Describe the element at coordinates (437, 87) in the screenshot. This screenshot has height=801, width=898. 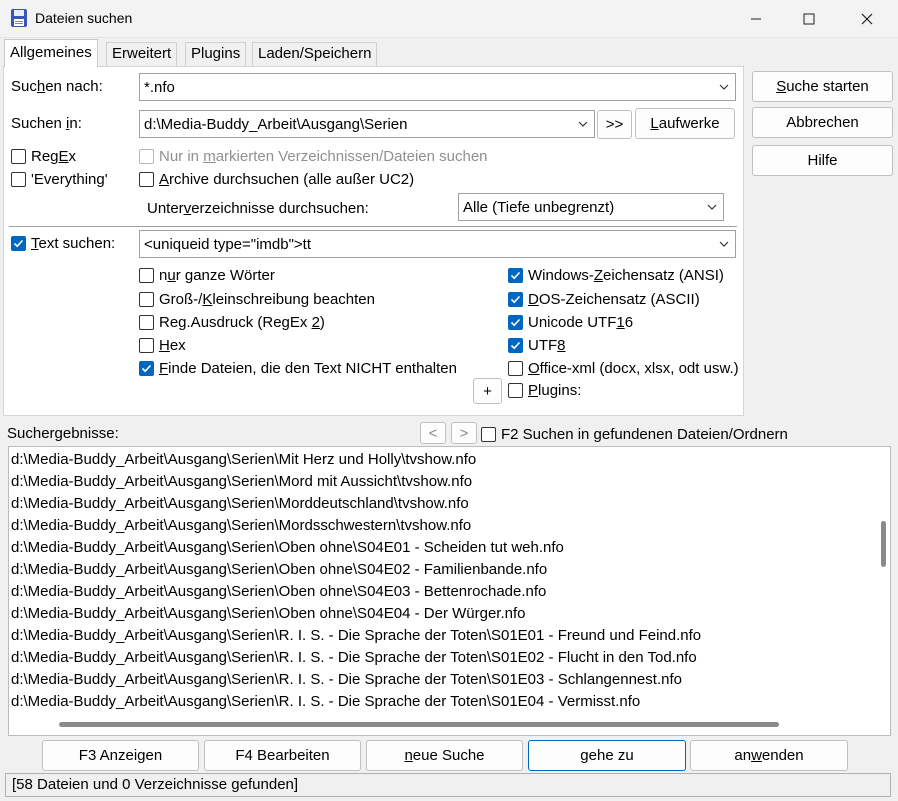
I see `search-for-combo: *.nfo` at that location.